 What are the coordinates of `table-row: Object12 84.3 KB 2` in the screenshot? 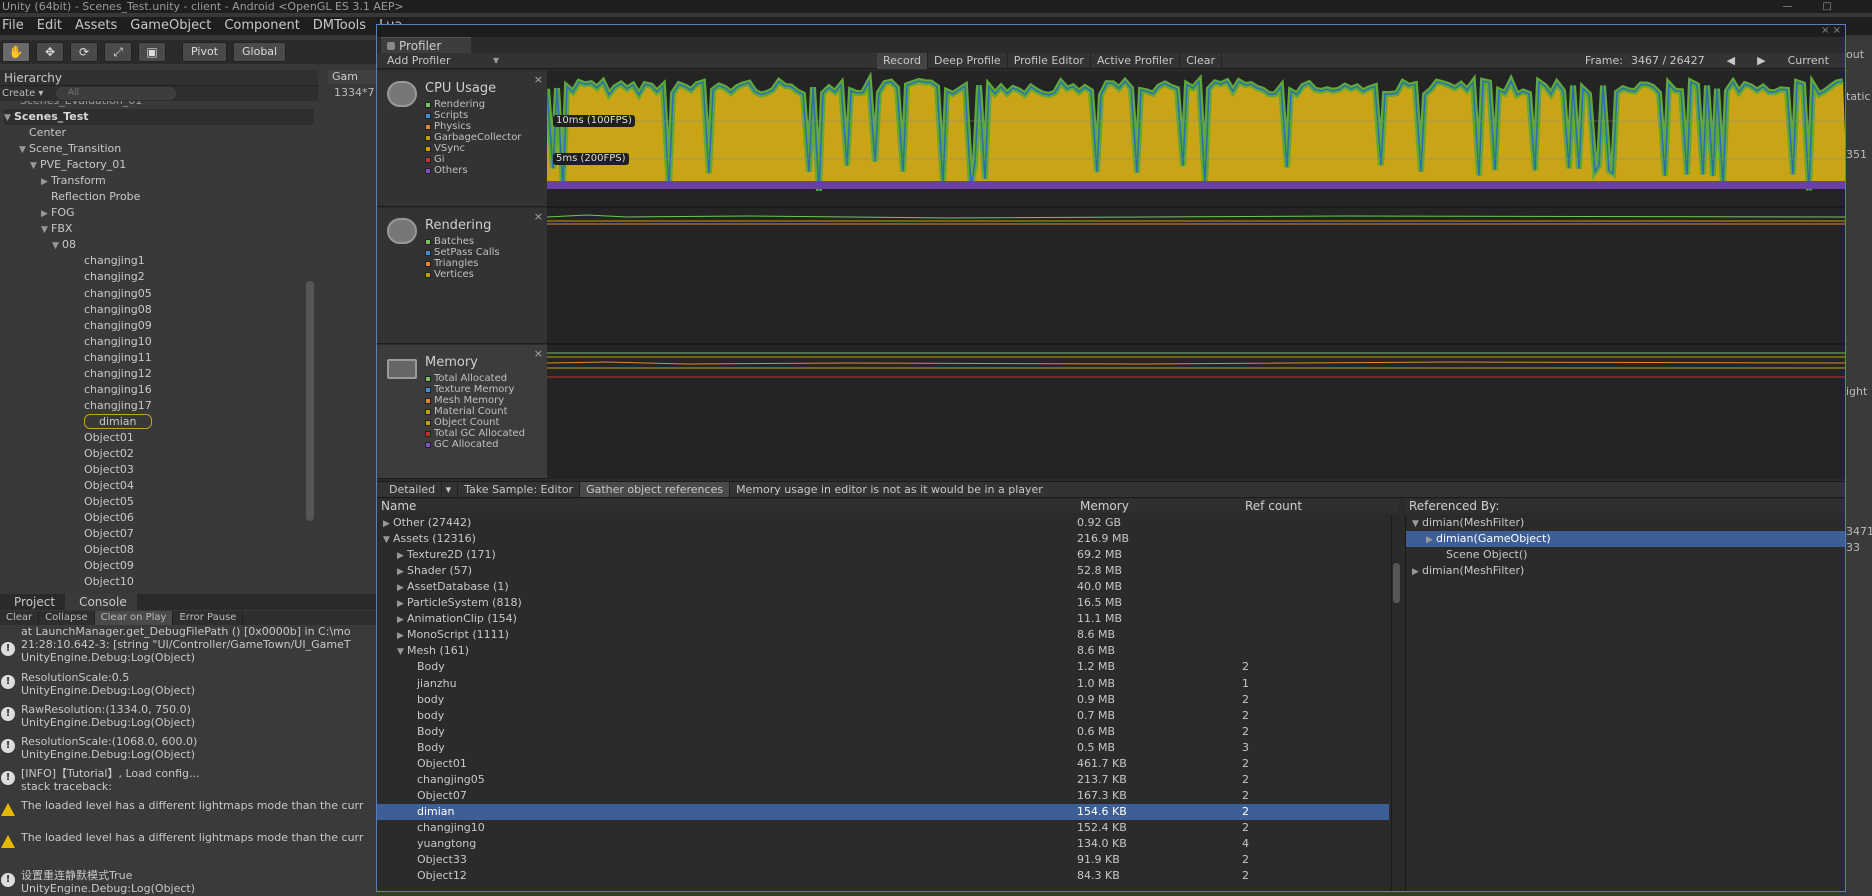 It's located at (883, 876).